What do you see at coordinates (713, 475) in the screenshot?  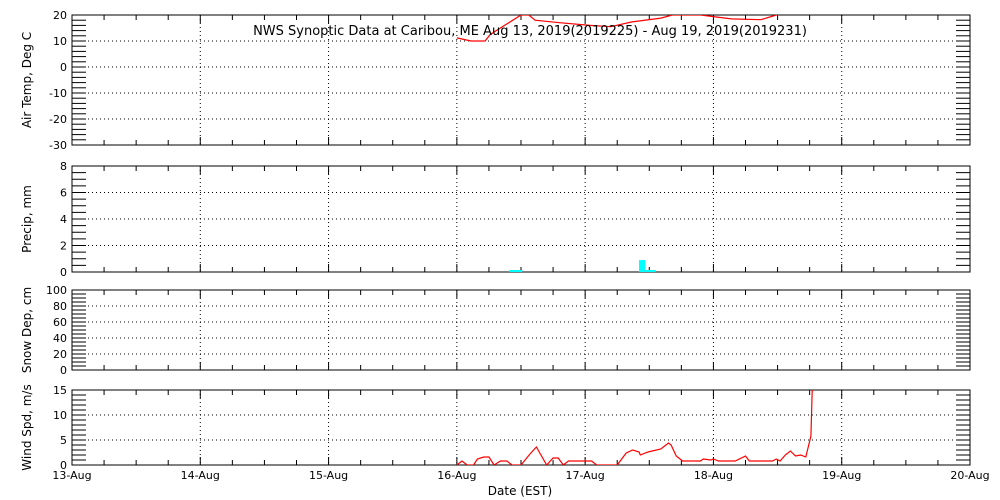 I see `x-tick-label: 18-Aug` at bounding box center [713, 475].